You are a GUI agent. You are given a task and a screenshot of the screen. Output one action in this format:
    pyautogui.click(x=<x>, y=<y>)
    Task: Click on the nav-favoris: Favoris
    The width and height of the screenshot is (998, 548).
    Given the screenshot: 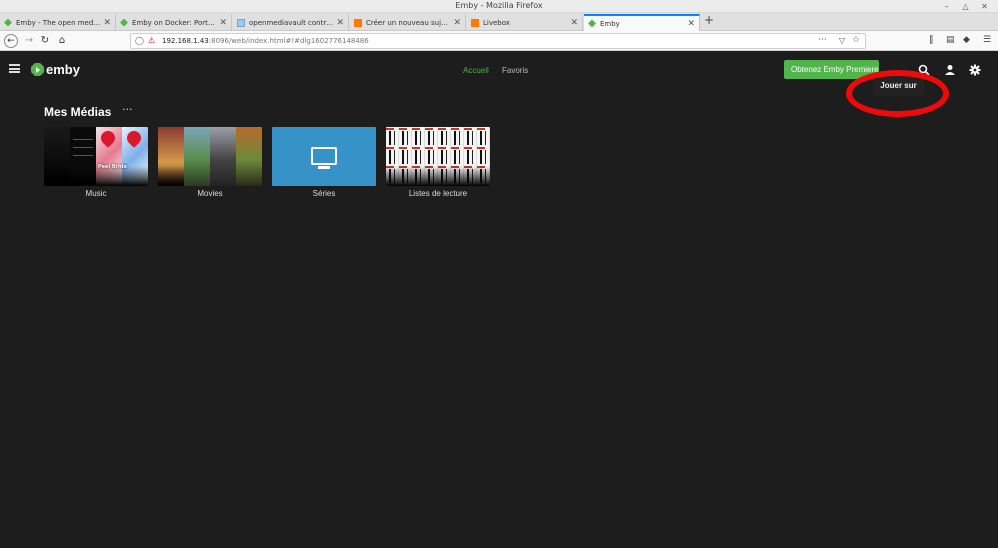 What is the action you would take?
    pyautogui.click(x=515, y=70)
    